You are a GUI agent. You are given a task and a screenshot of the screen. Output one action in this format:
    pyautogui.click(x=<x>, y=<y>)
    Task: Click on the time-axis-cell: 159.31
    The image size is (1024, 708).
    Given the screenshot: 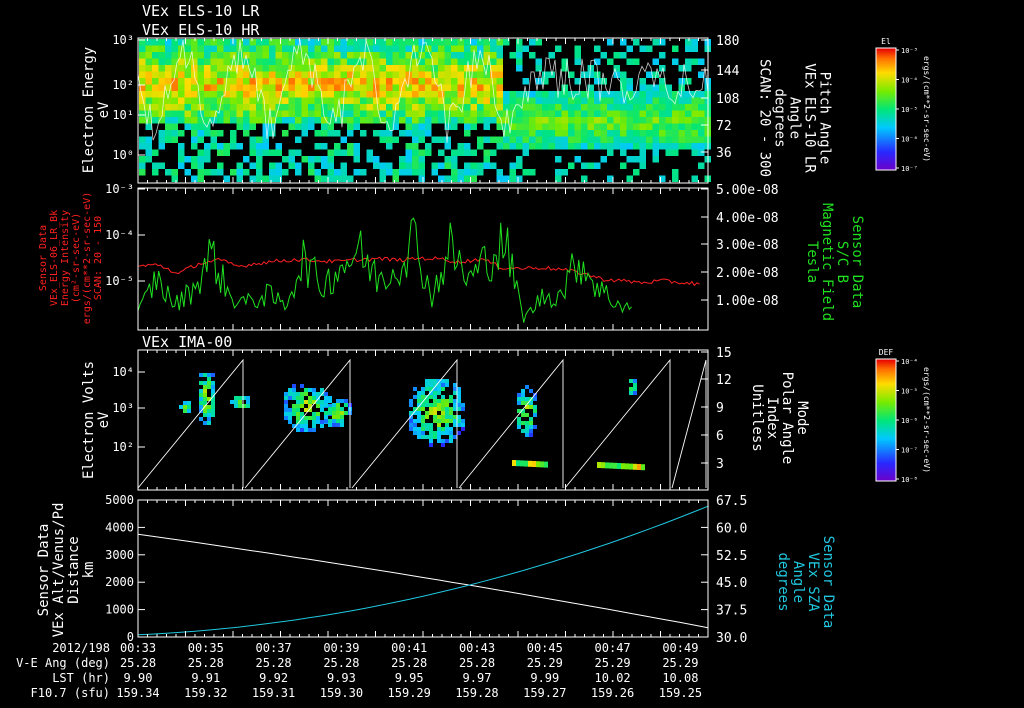 What is the action you would take?
    pyautogui.click(x=273, y=693)
    